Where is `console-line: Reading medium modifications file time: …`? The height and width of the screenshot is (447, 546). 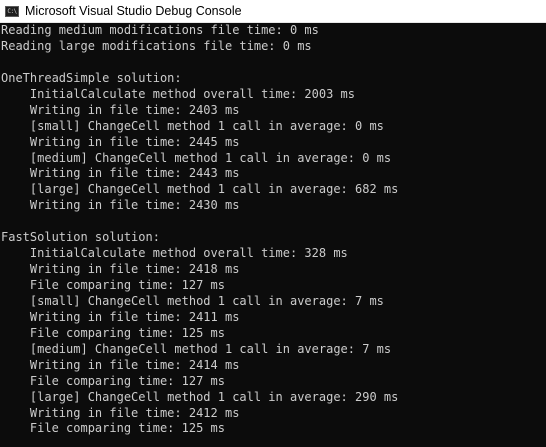 console-line: Reading medium modifications file time: … is located at coordinates (160, 30).